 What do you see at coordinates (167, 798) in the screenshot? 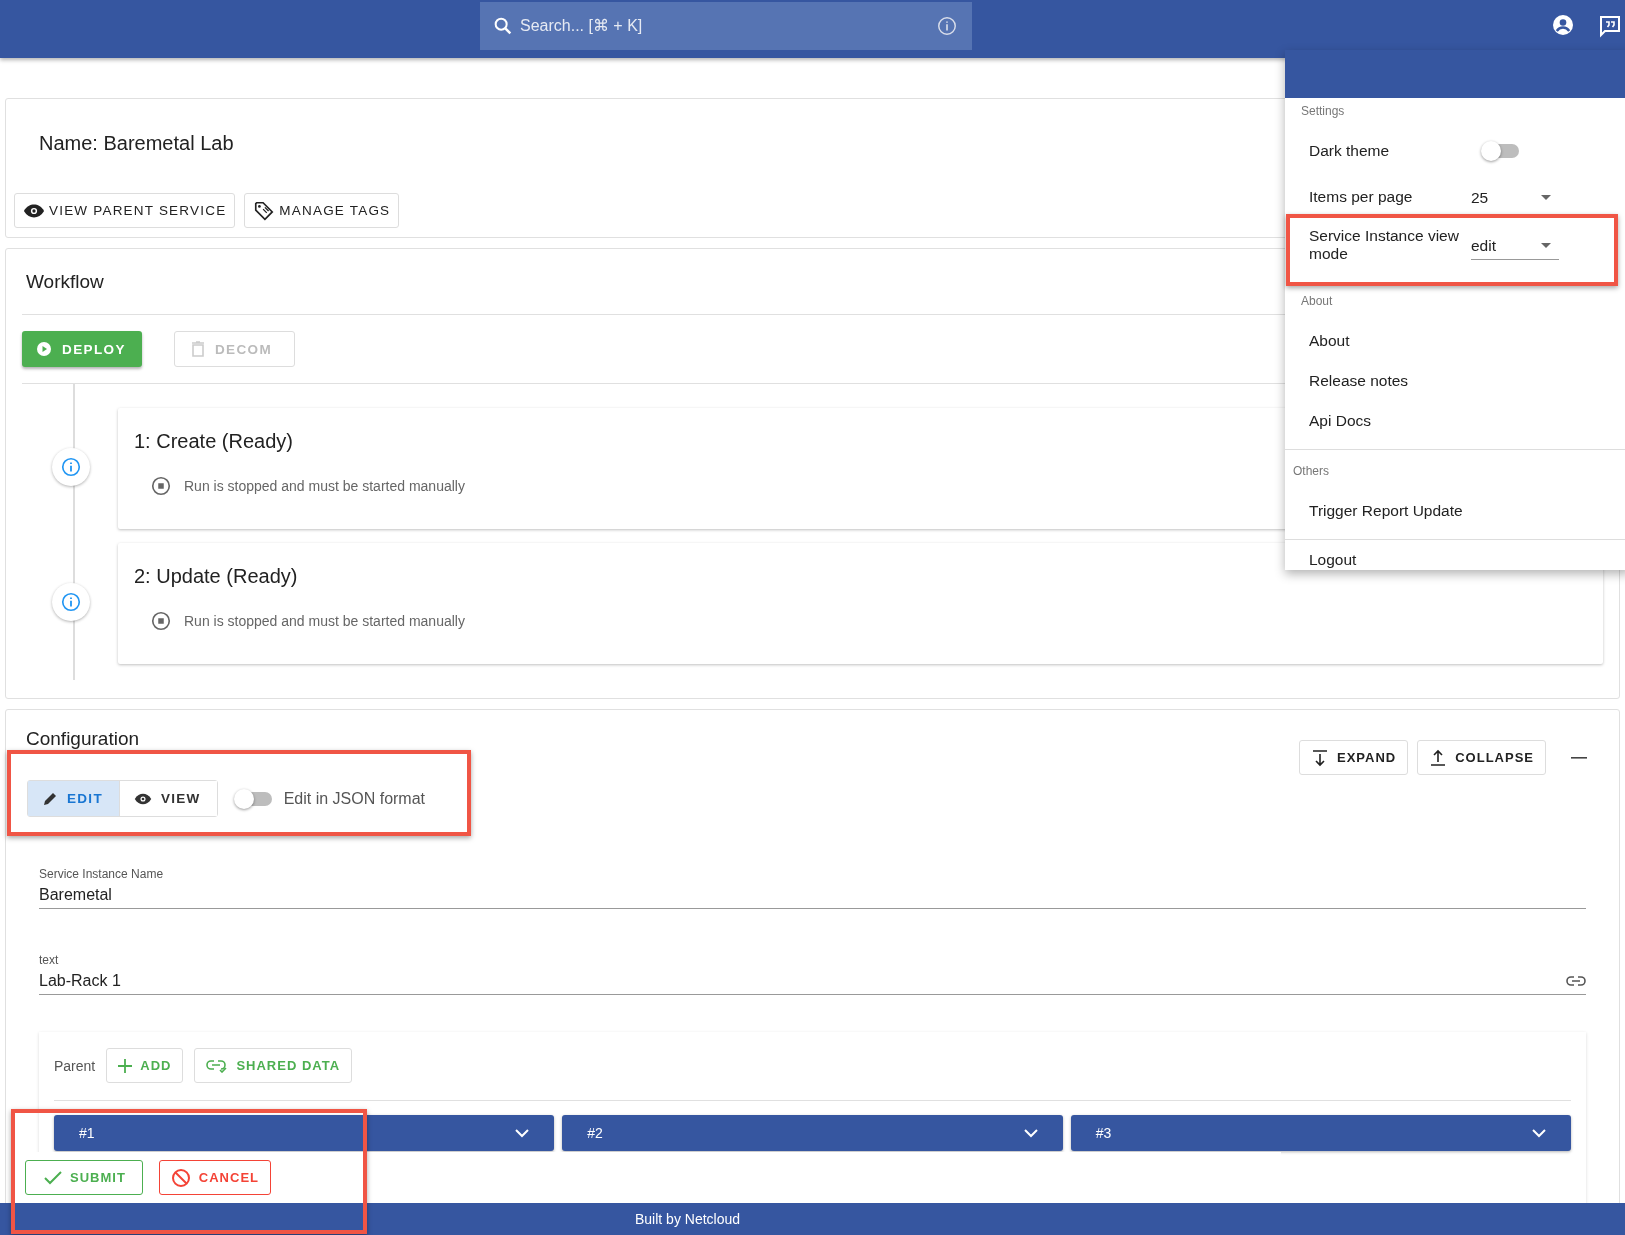
I see `view-tab: VIEW` at bounding box center [167, 798].